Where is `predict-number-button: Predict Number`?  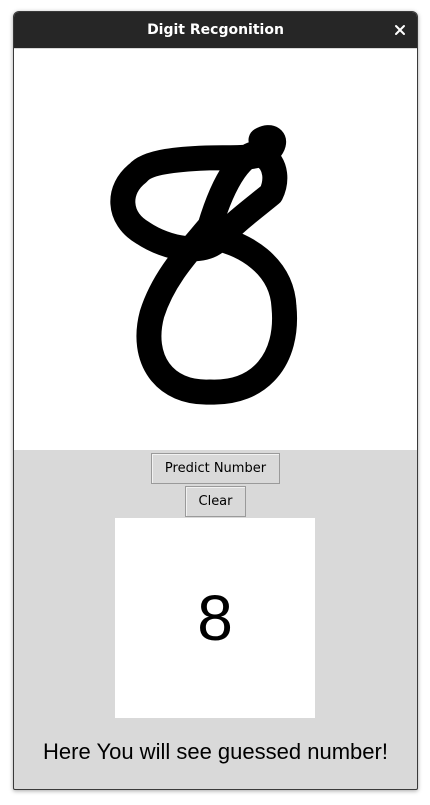
predict-number-button: Predict Number is located at coordinates (215, 468).